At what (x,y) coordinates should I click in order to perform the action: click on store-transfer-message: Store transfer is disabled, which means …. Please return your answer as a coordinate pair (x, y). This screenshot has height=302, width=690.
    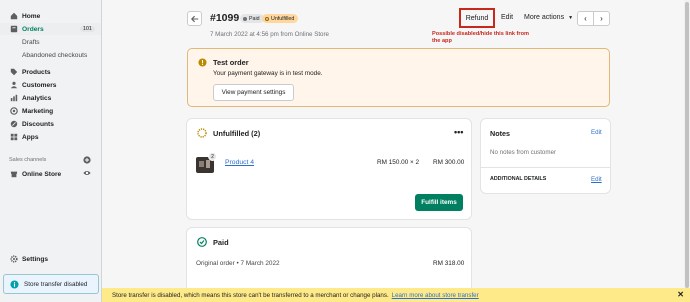
    Looking at the image, I should click on (250, 295).